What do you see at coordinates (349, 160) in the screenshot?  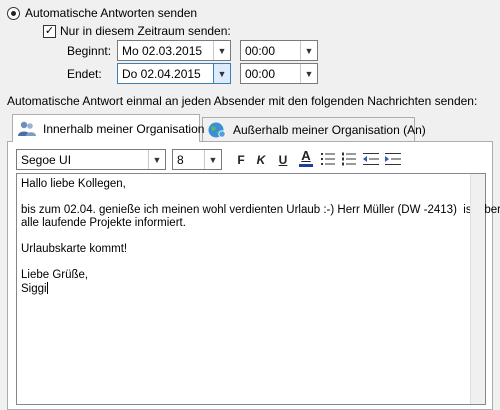 I see `numbered-list-icon` at bounding box center [349, 160].